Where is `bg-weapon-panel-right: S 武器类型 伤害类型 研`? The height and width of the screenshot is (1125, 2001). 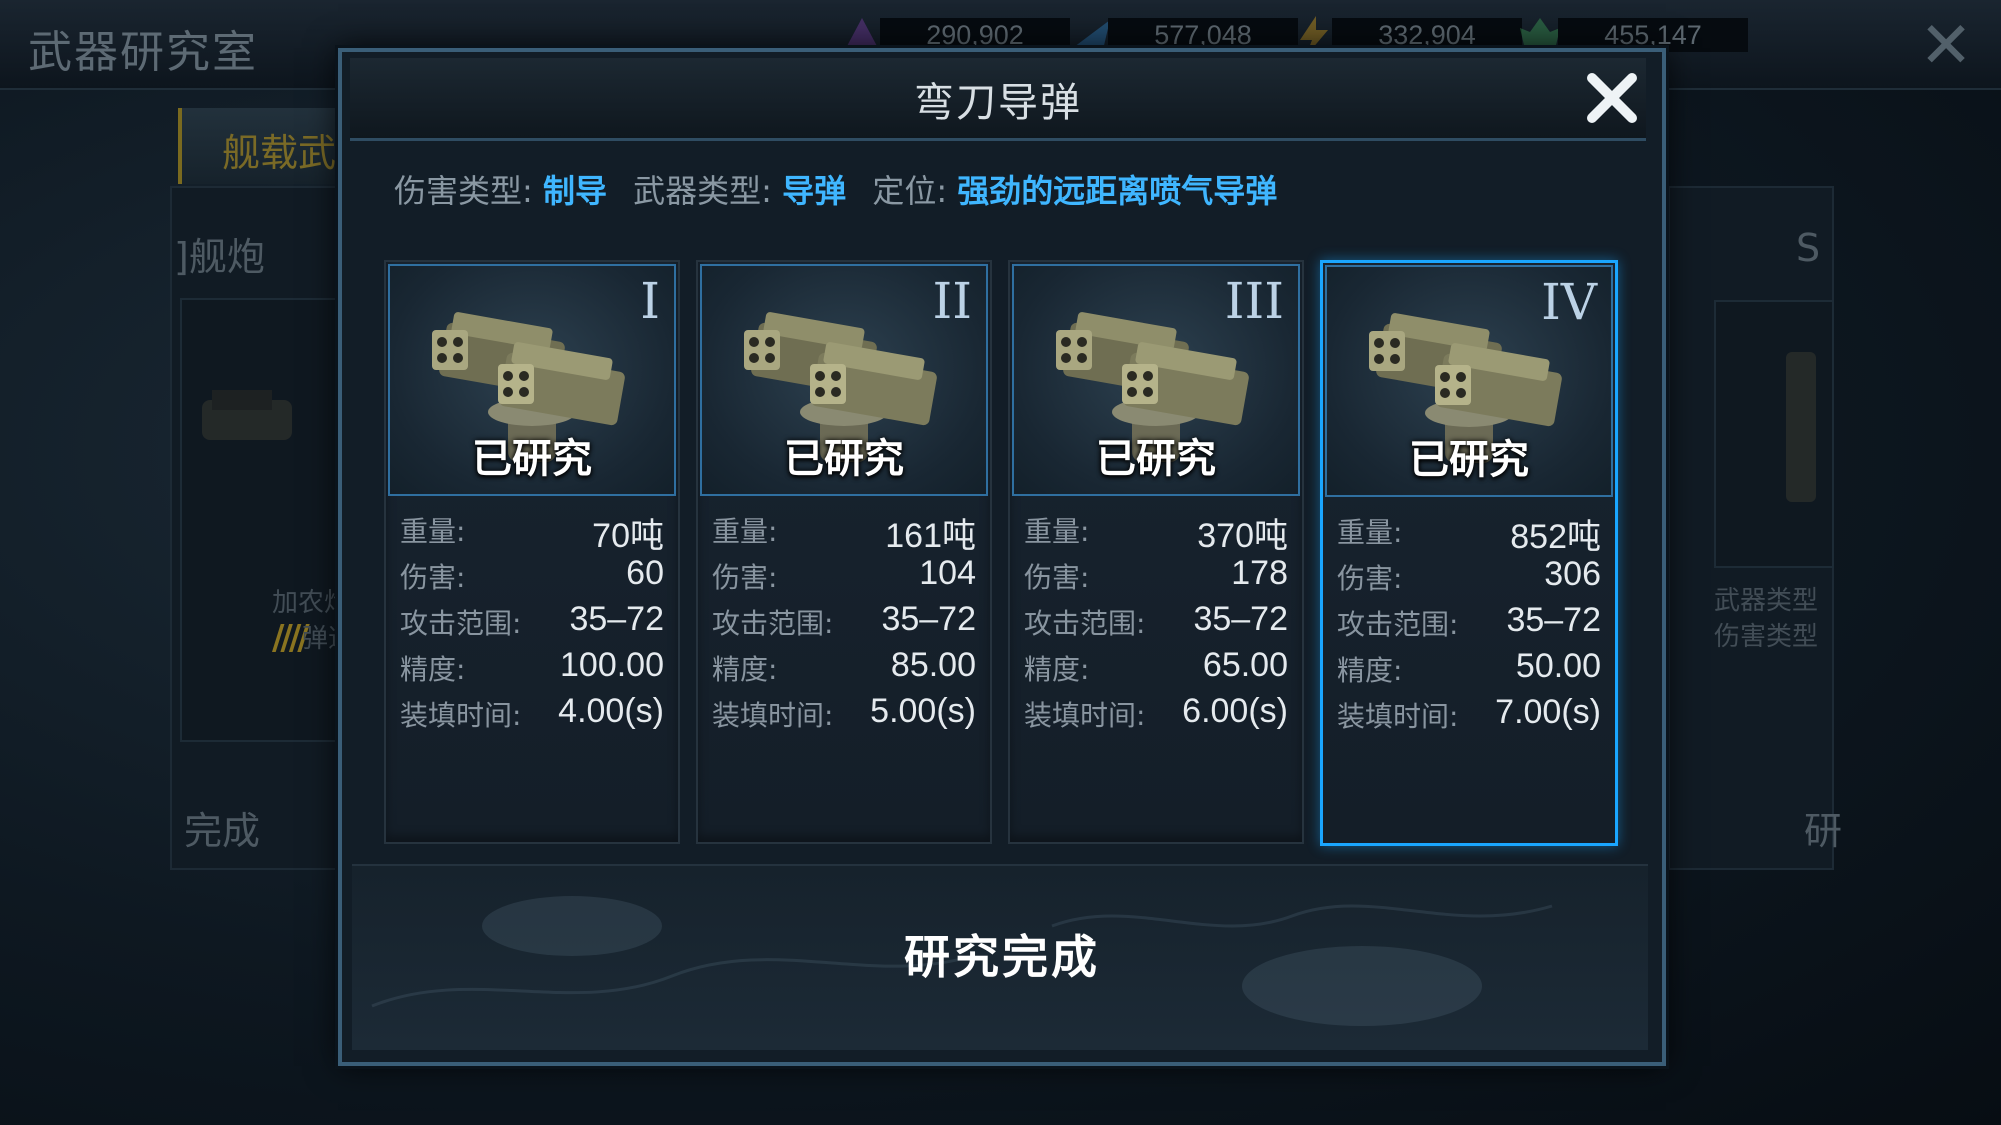 bg-weapon-panel-right: S 武器类型 伤害类型 研 is located at coordinates (1755, 528).